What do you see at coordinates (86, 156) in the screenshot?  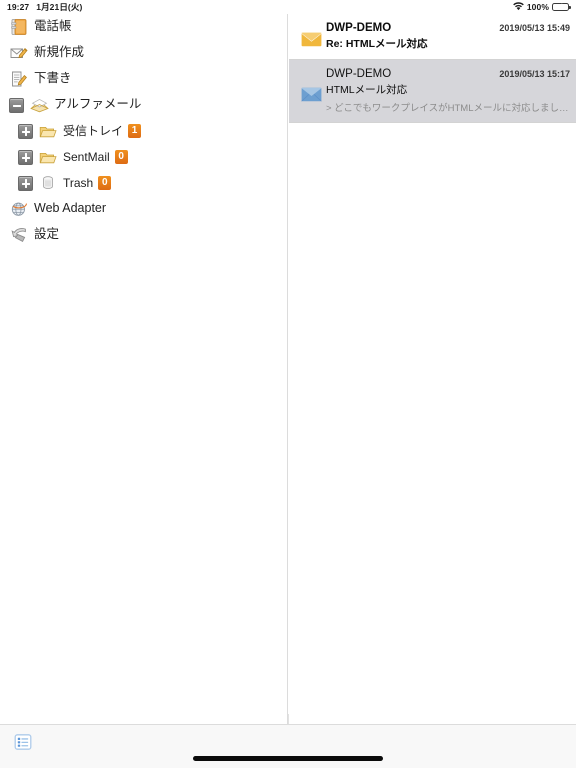 I see `sidebar-item-label: SentMail` at bounding box center [86, 156].